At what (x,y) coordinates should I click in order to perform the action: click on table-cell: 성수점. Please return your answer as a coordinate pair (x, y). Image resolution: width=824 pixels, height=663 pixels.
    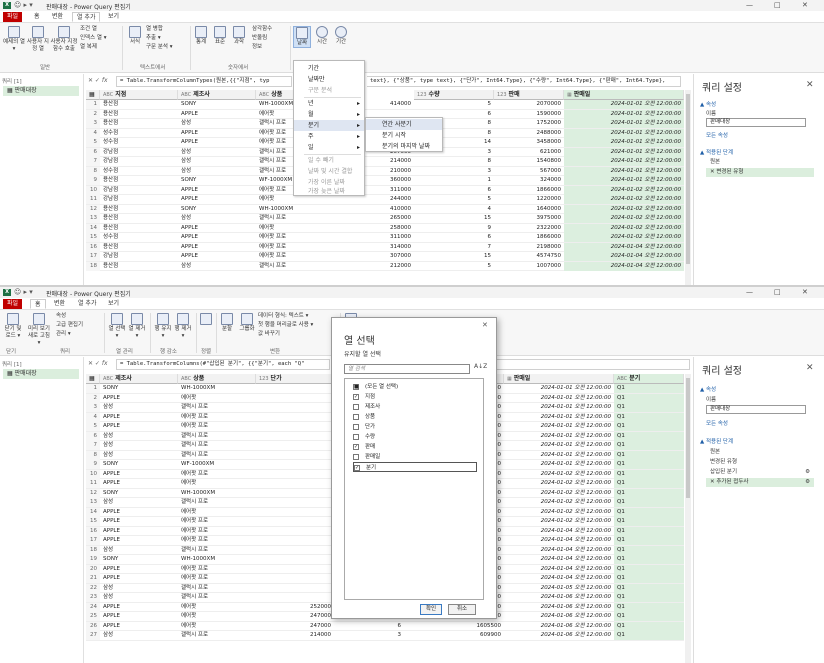
    Looking at the image, I should click on (139, 237).